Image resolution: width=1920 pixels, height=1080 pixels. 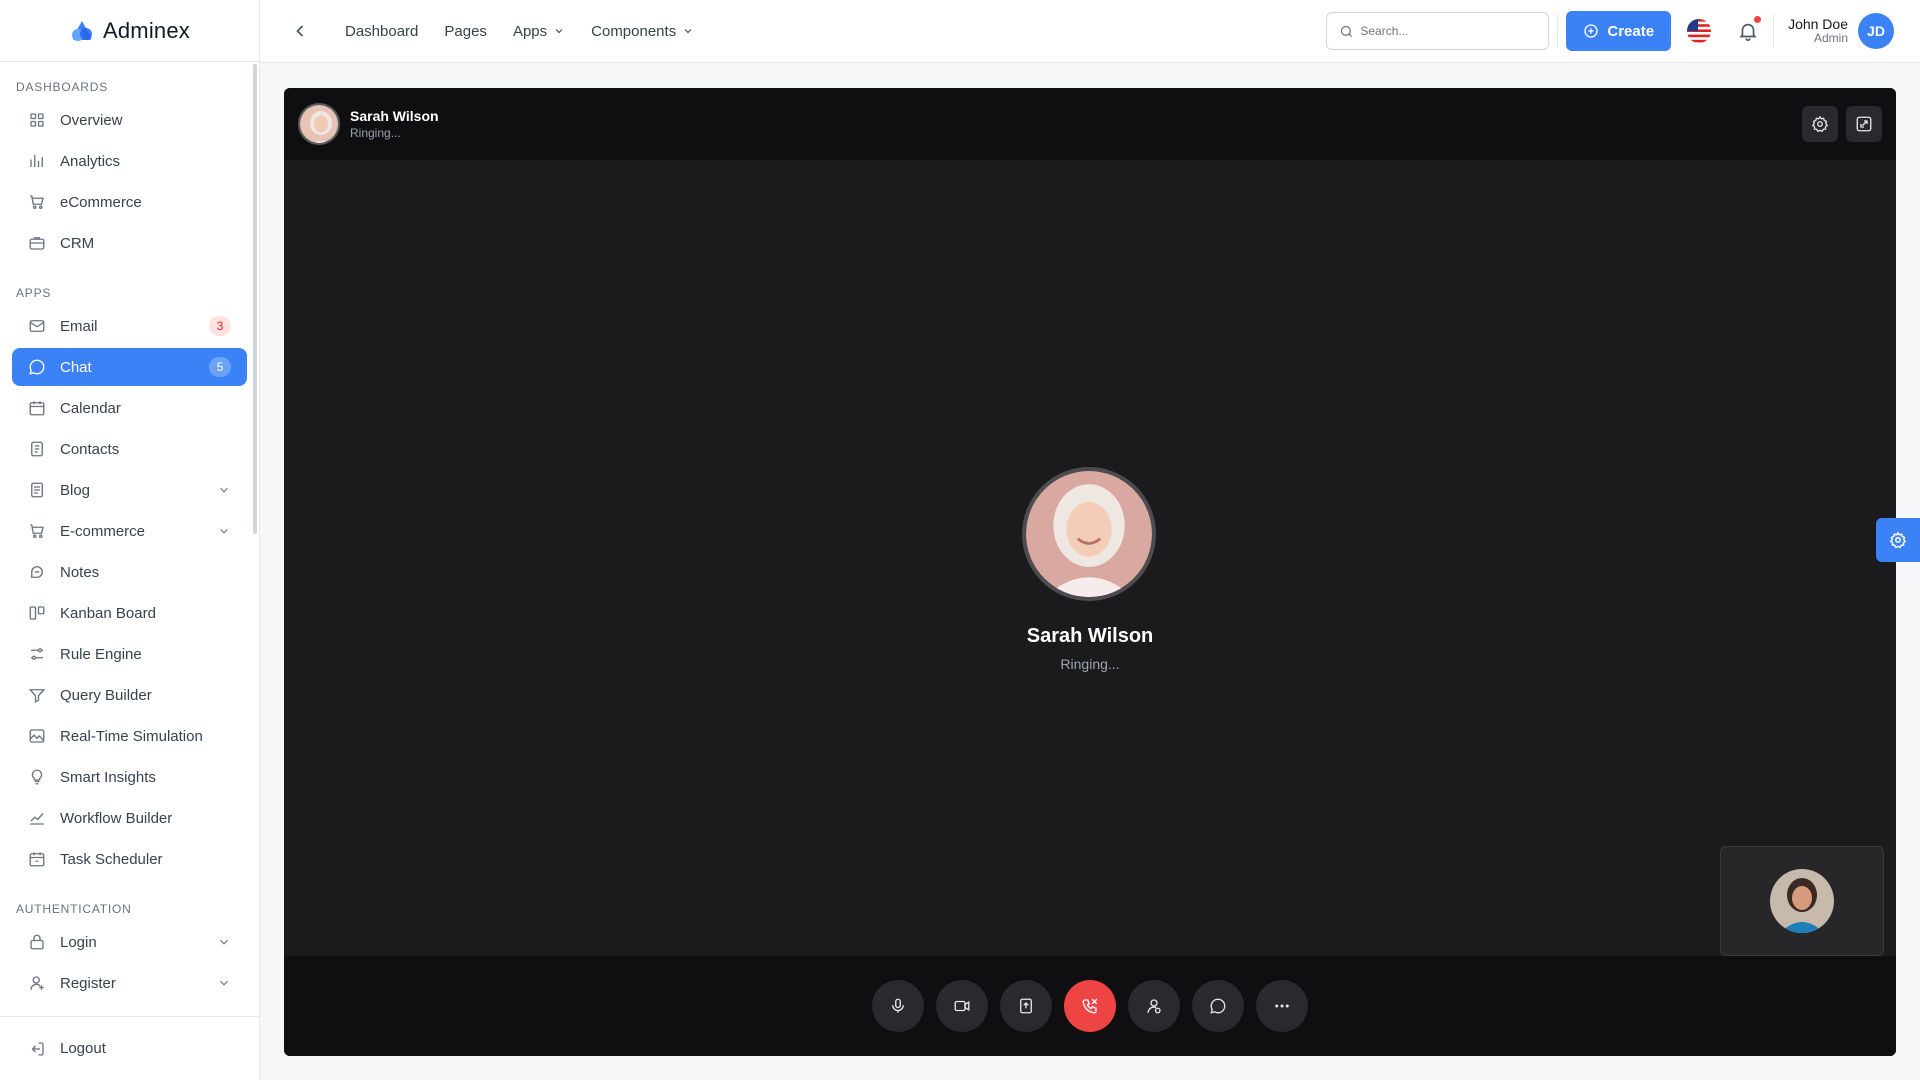 What do you see at coordinates (1820, 124) in the screenshot?
I see `call-settings-button` at bounding box center [1820, 124].